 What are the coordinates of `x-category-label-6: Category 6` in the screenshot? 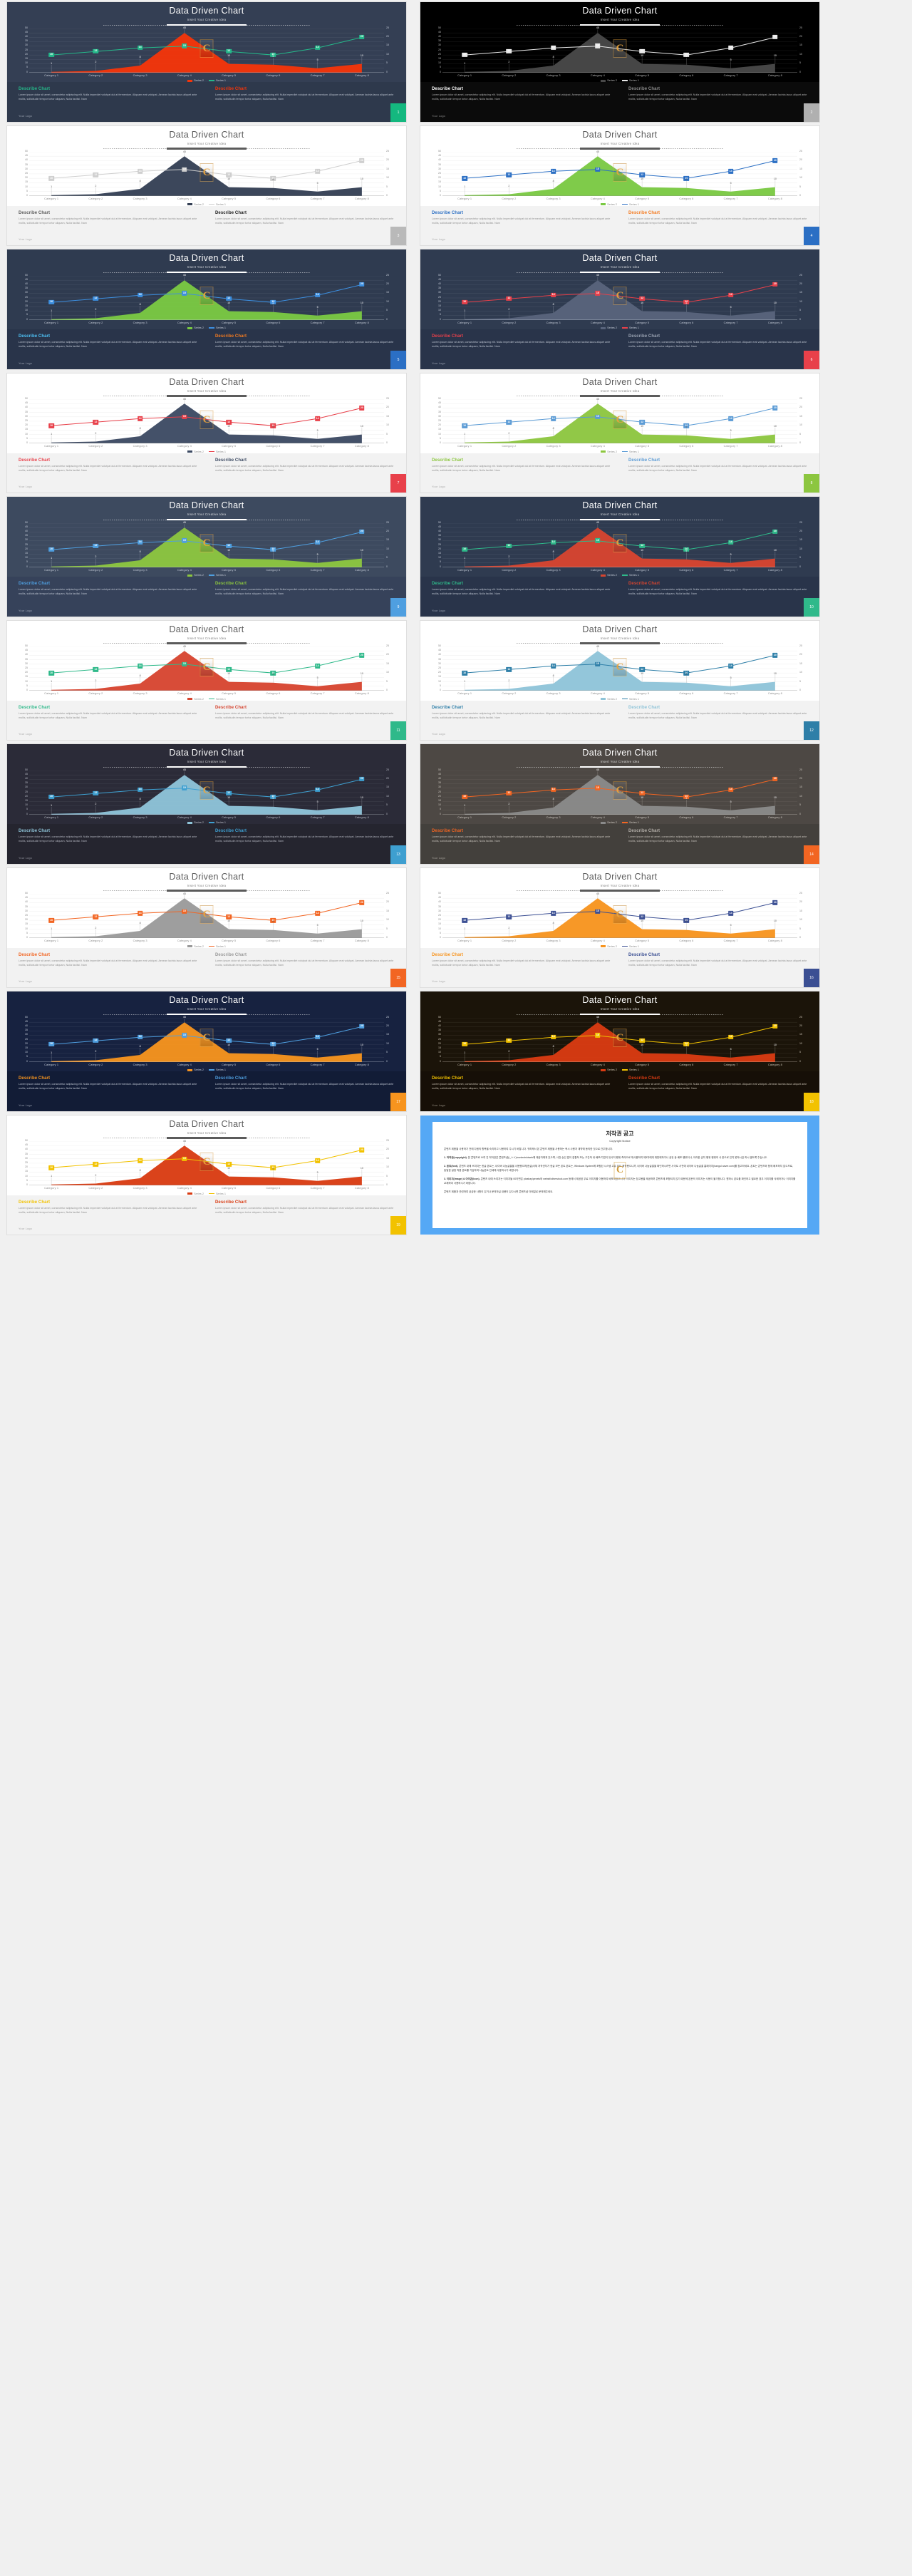 It's located at (273, 322).